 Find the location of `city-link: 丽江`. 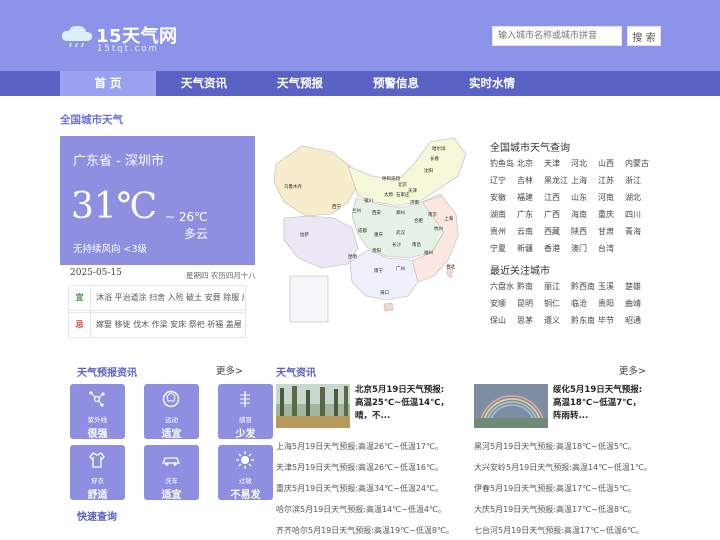

city-link: 丽江 is located at coordinates (552, 286).